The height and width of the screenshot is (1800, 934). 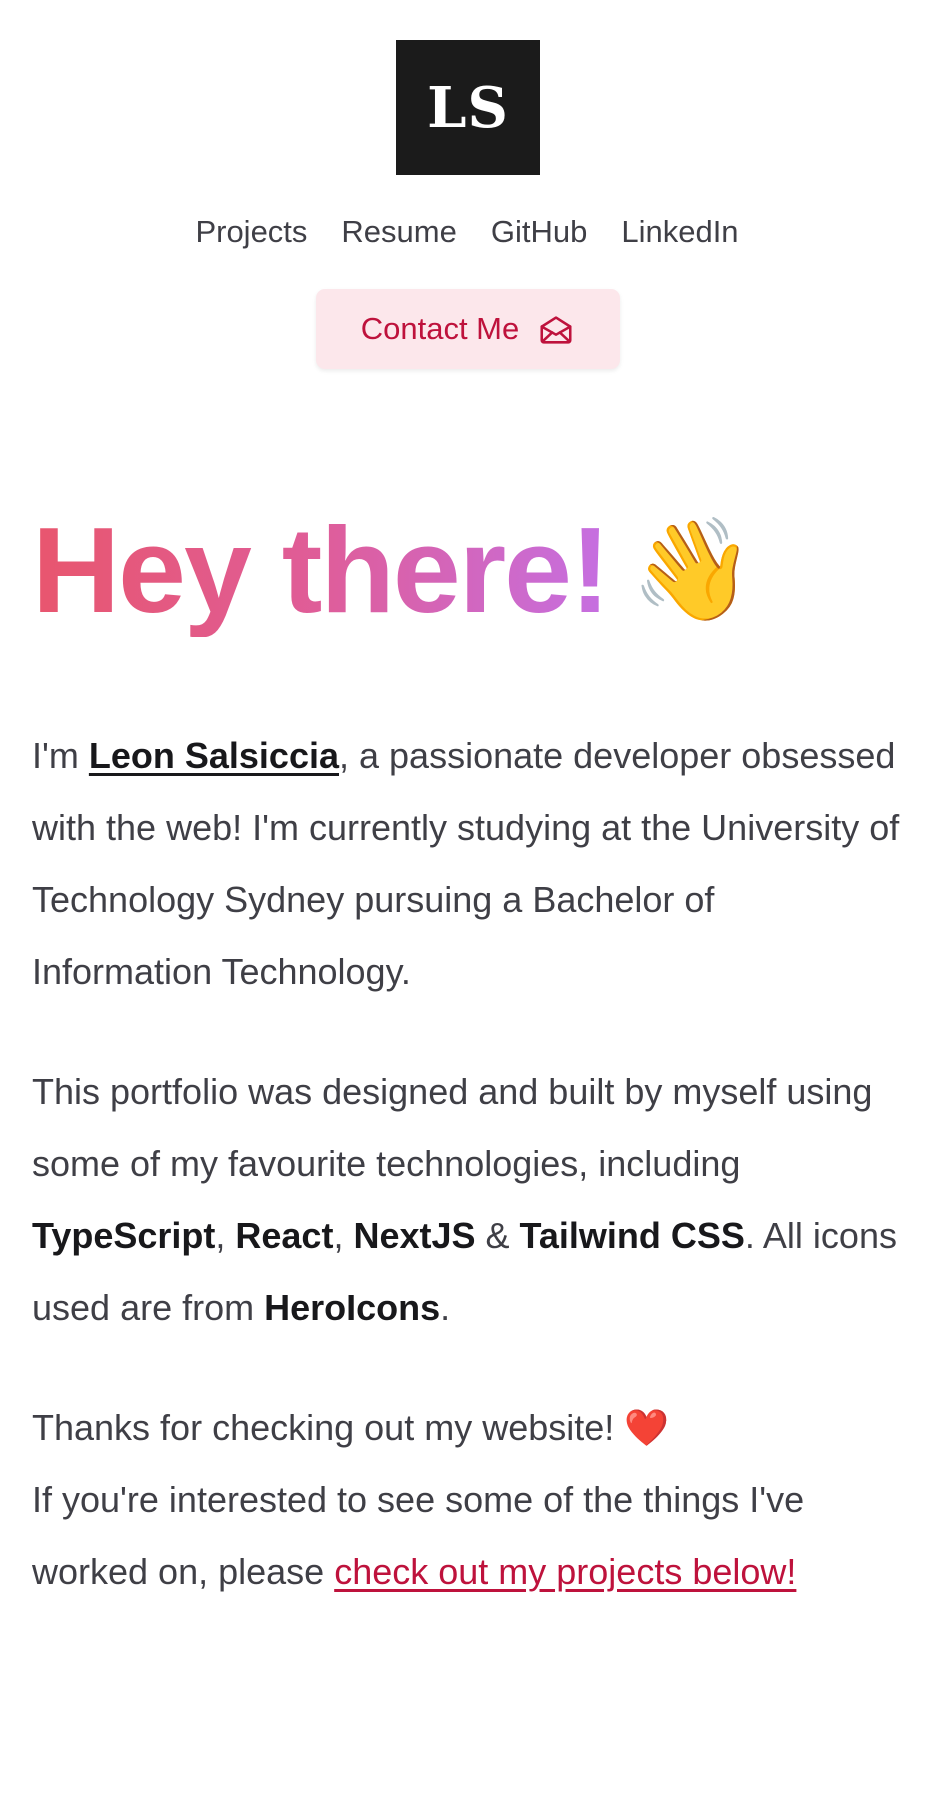 What do you see at coordinates (632, 1235) in the screenshot?
I see `tech-tailwind: Tailwind CSS` at bounding box center [632, 1235].